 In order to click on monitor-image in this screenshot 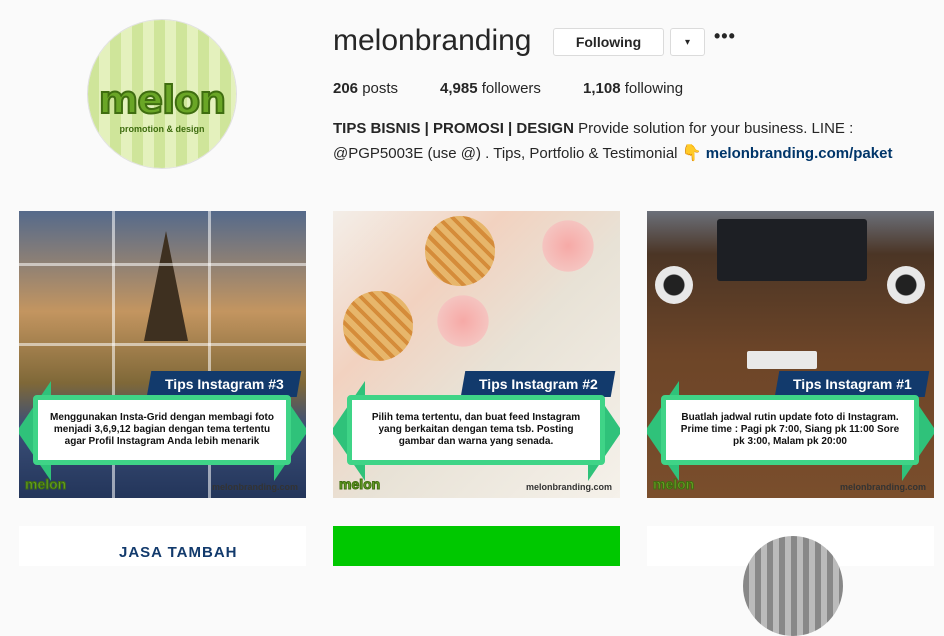, I will do `click(792, 250)`.